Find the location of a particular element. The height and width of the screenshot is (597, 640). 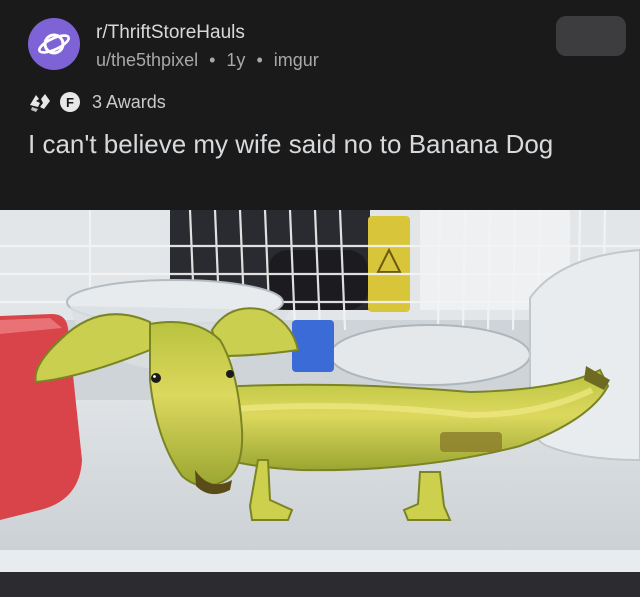

post-age: 1y is located at coordinates (236, 60).